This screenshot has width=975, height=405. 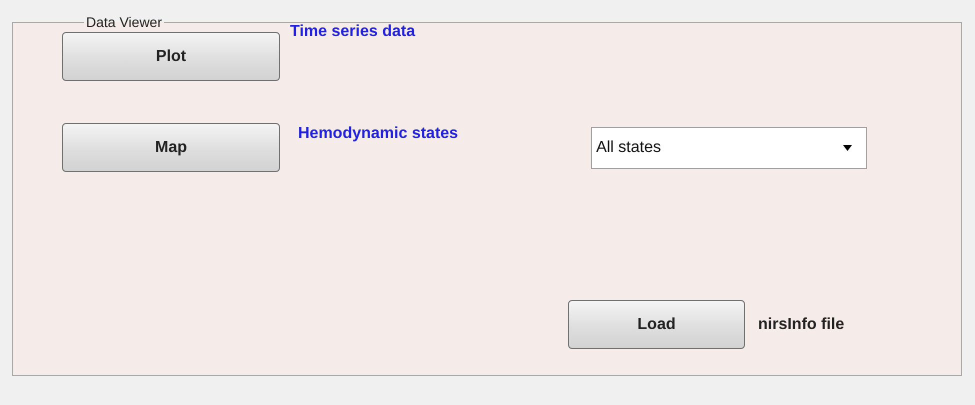 What do you see at coordinates (378, 134) in the screenshot?
I see `map-label: Hemodynamic states` at bounding box center [378, 134].